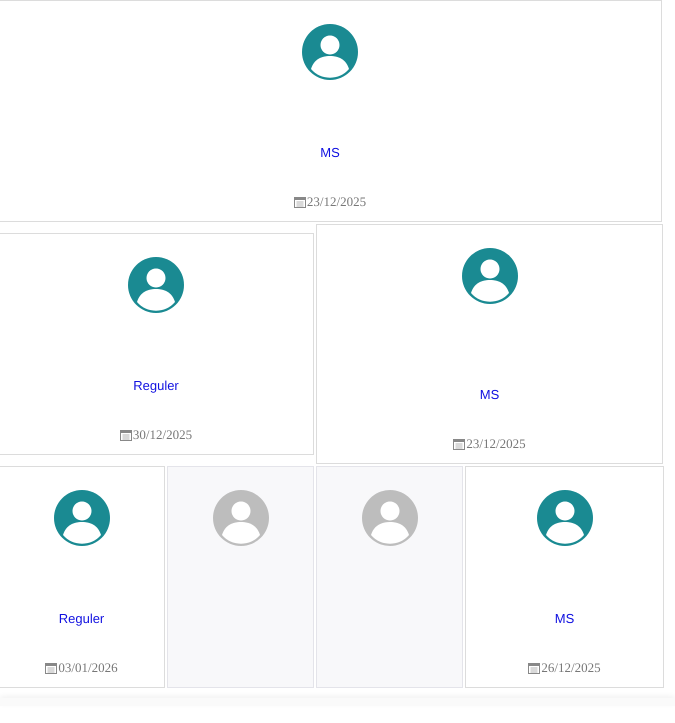 The height and width of the screenshot is (723, 675). What do you see at coordinates (88, 668) in the screenshot?
I see `date-text: 03/01/2026` at bounding box center [88, 668].